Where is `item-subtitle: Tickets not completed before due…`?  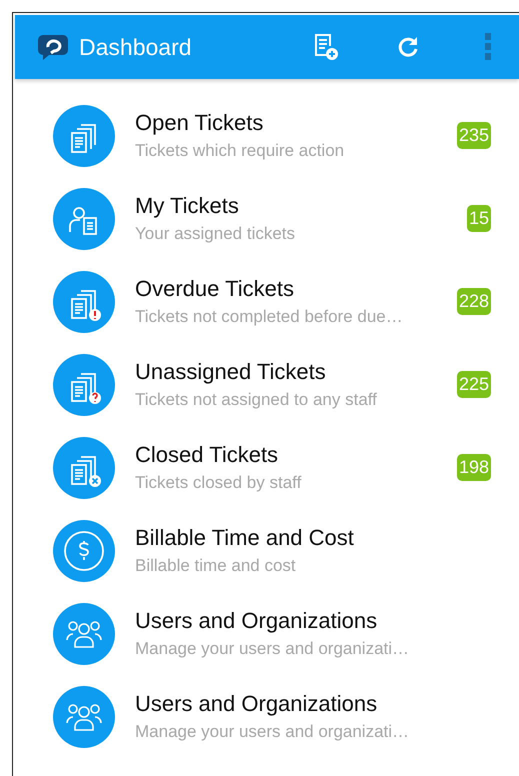
item-subtitle: Tickets not completed before due… is located at coordinates (269, 317).